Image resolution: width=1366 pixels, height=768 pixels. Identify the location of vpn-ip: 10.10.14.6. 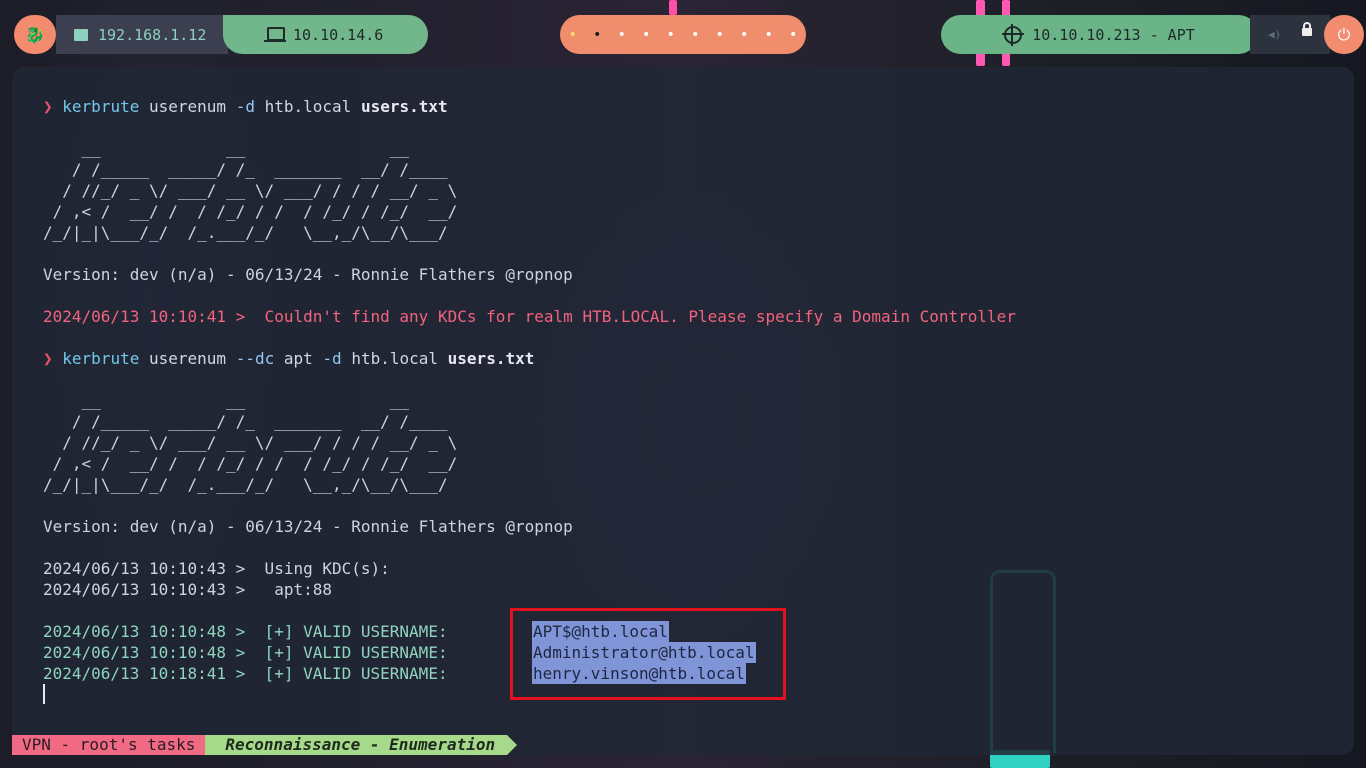
(338, 34).